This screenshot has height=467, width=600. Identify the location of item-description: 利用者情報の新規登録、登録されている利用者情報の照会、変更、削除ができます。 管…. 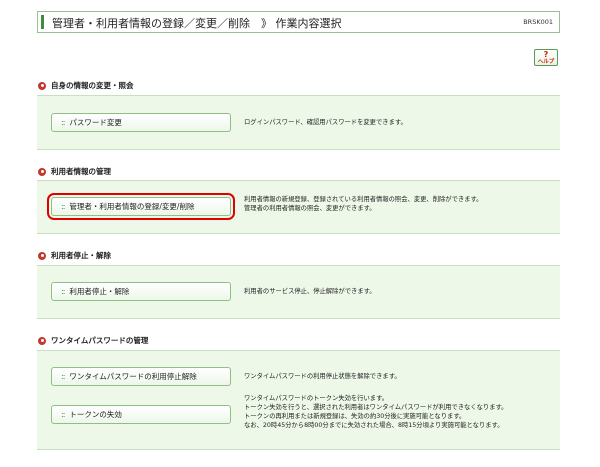
(363, 204).